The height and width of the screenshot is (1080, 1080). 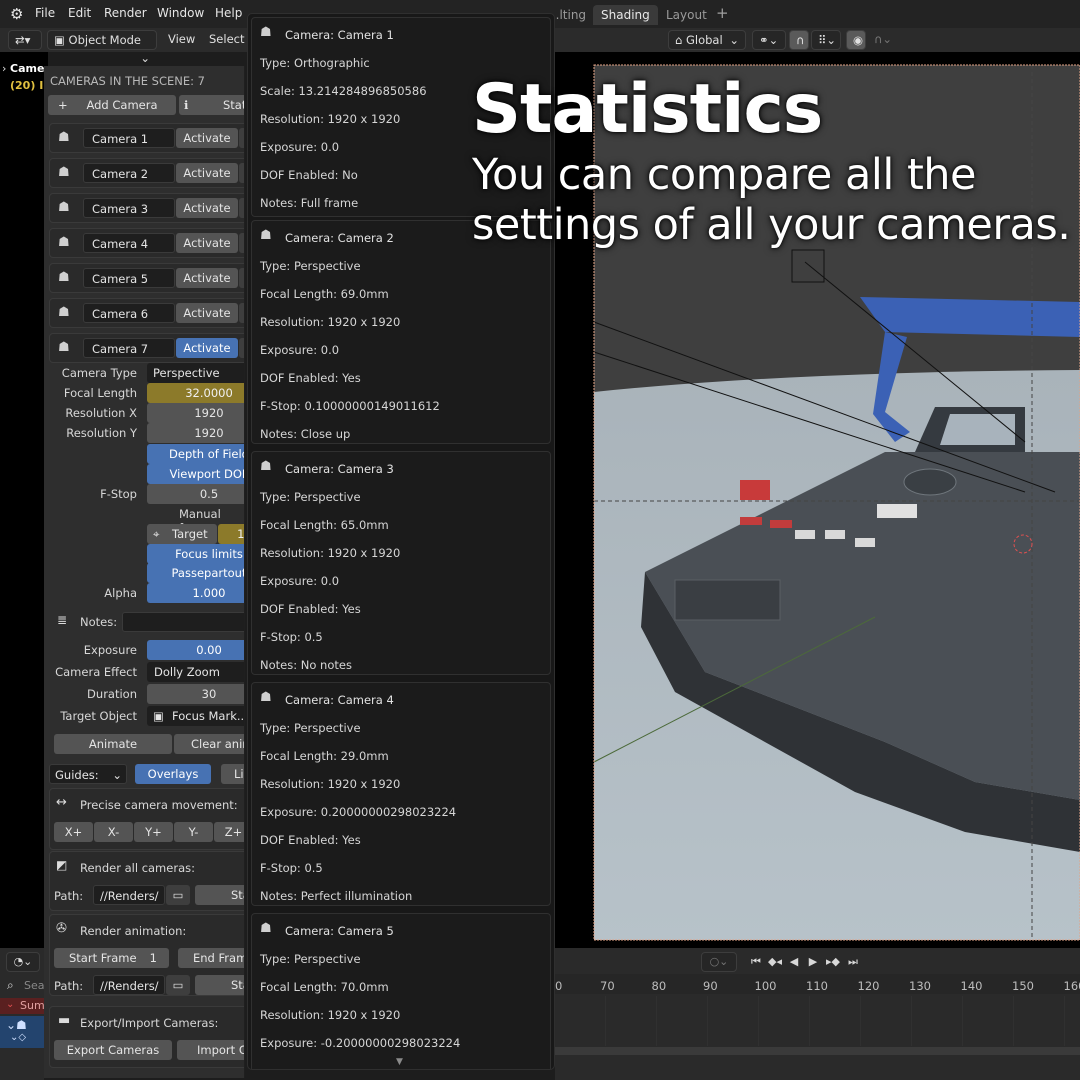 What do you see at coordinates (853, 962) in the screenshot?
I see `jump-to-end-button: ⏭` at bounding box center [853, 962].